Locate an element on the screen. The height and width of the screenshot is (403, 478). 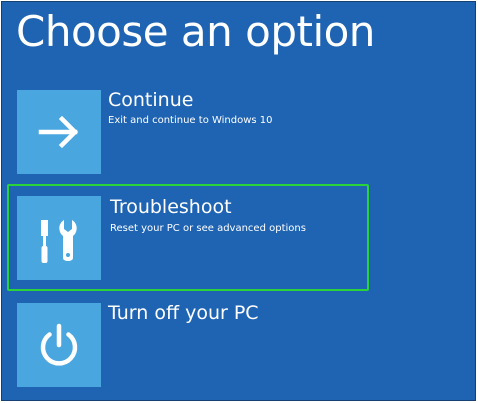
troubleshoot-description: Reset your PC or see advanced options is located at coordinates (208, 228).